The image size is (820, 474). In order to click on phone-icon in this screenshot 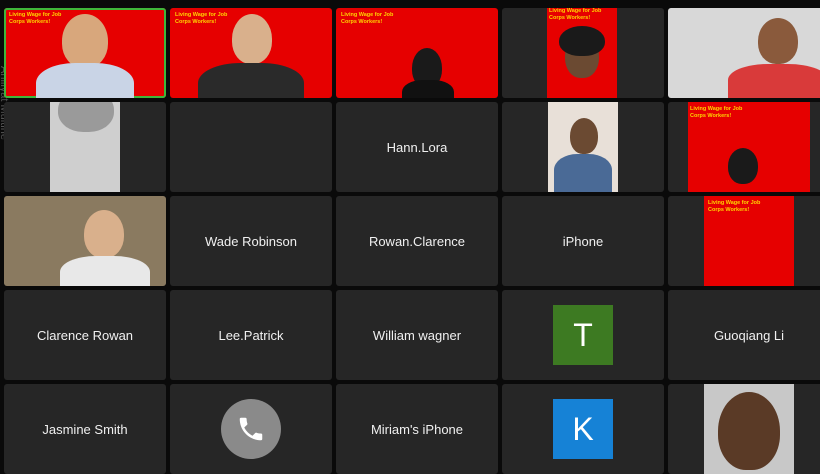, I will do `click(251, 429)`.